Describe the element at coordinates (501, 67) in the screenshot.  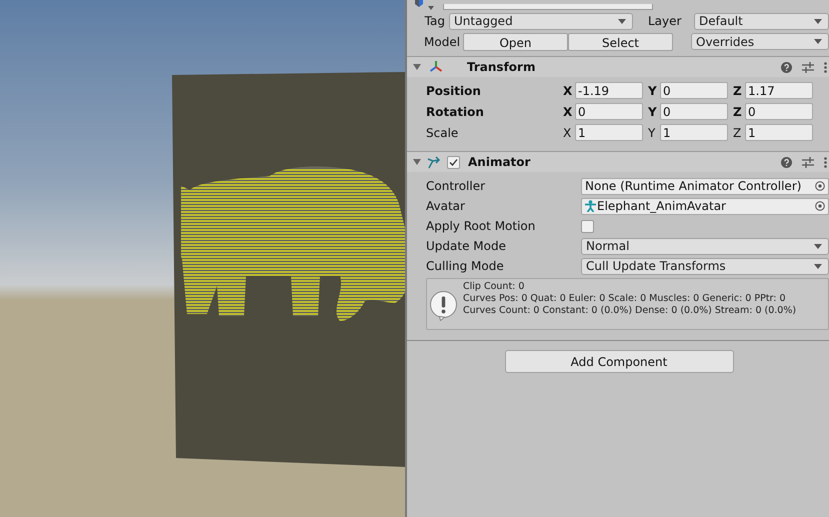
I see `component-title: Transform` at that location.